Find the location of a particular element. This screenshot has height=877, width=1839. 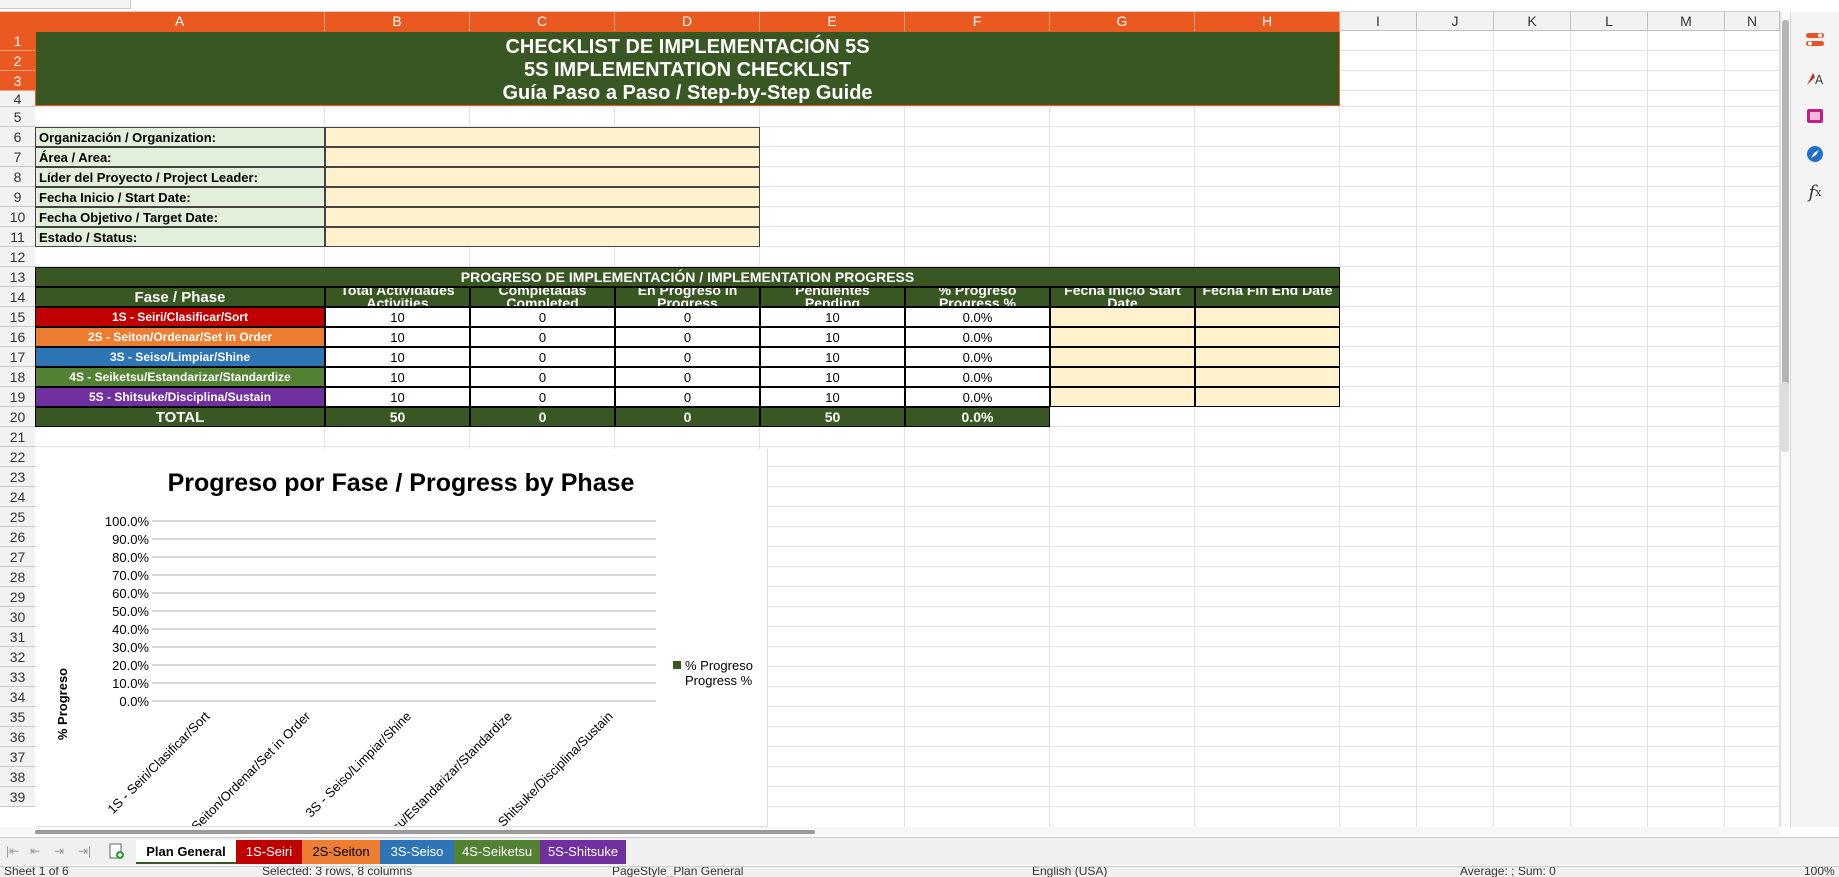

total-label: TOTAL is located at coordinates (180, 417).